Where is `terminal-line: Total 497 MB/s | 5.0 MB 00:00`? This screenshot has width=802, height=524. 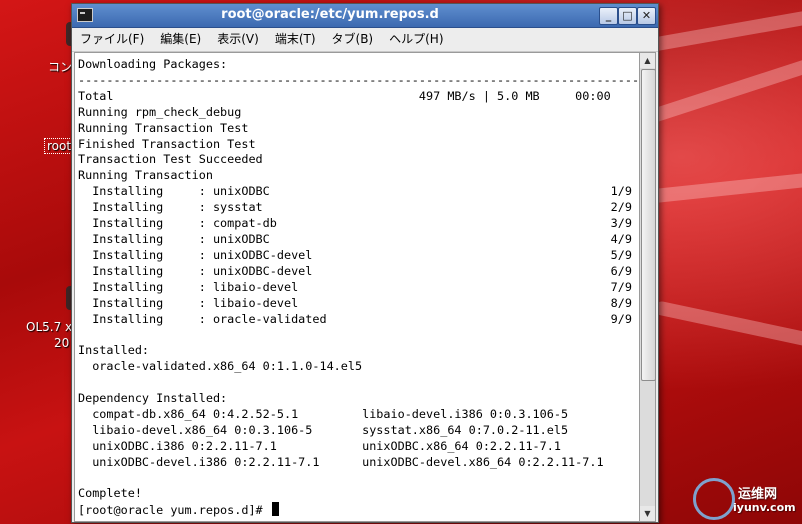 terminal-line: Total 497 MB/s | 5.0 MB 00:00 is located at coordinates (344, 95).